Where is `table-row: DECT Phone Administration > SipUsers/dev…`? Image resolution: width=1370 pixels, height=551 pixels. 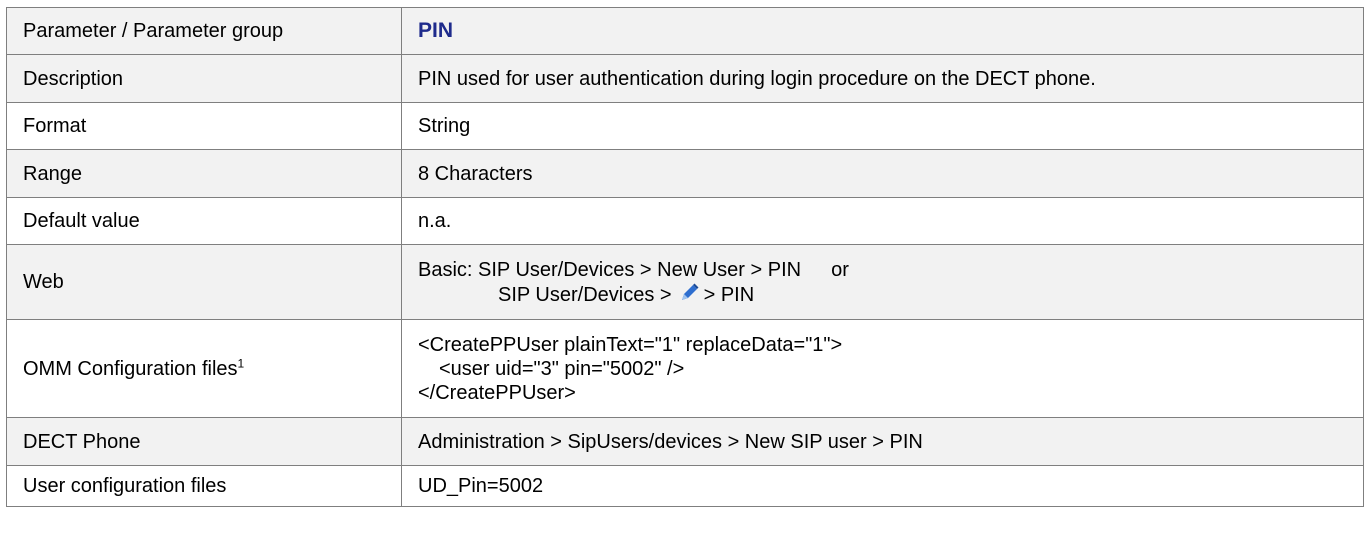
table-row: DECT Phone Administration > SipUsers/dev… is located at coordinates (685, 441).